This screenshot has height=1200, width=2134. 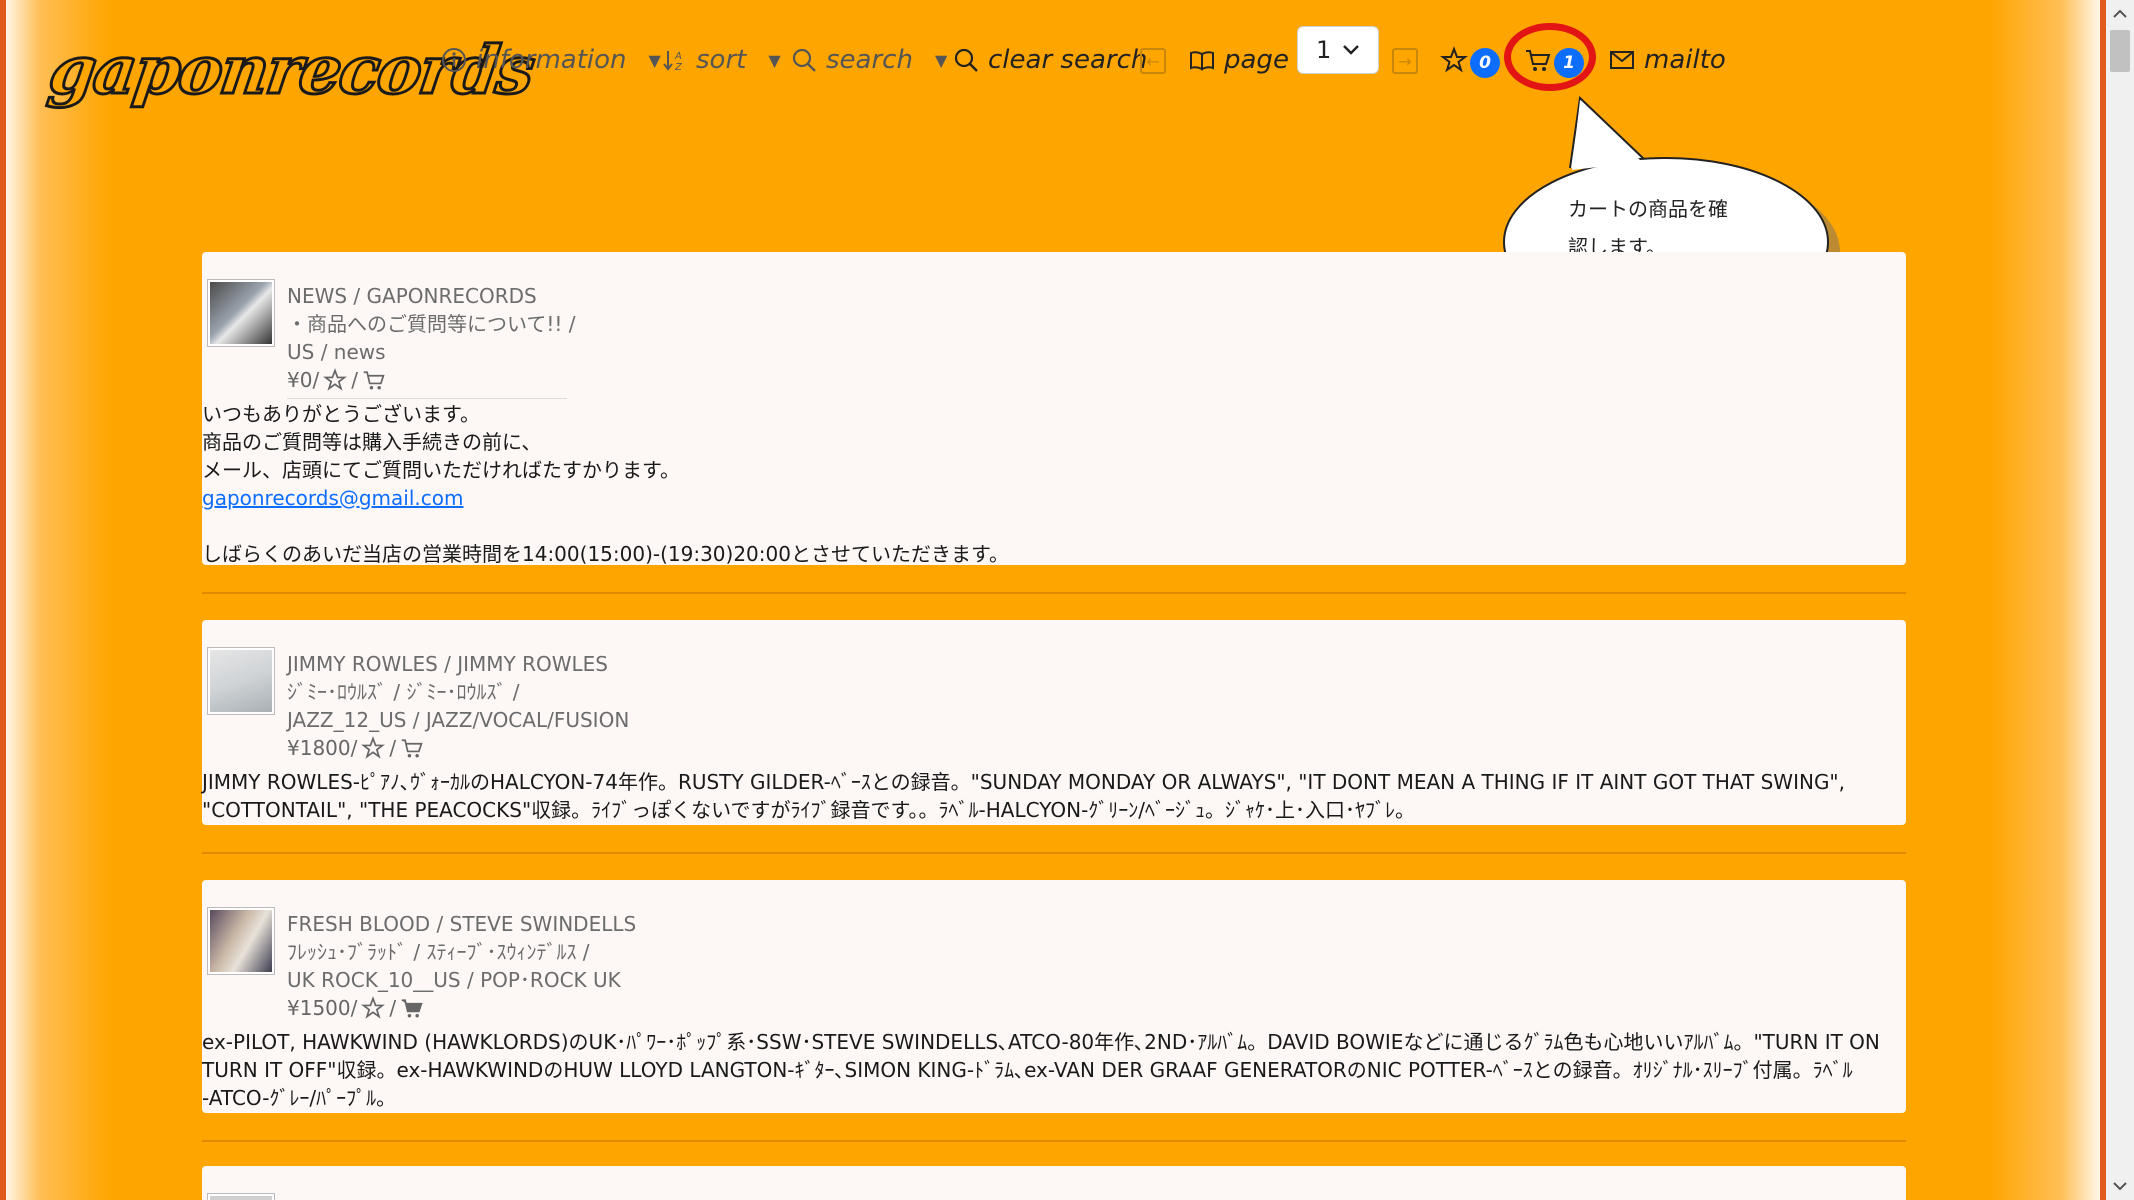 I want to click on page-label-item: page, so click(x=1238, y=60).